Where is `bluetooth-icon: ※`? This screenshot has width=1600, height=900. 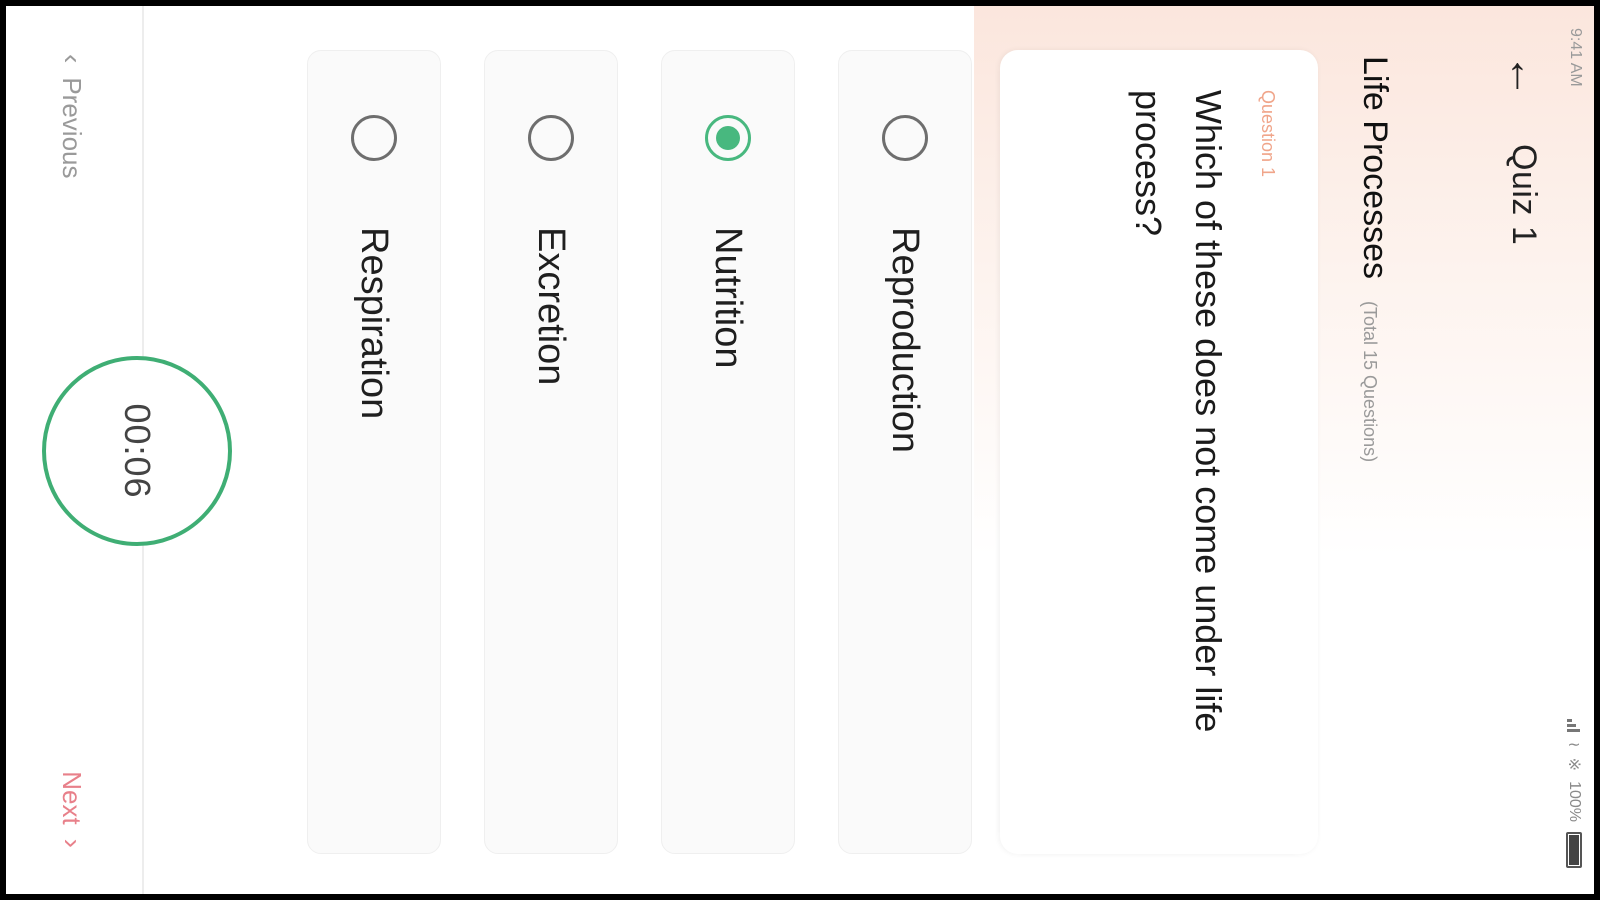
bluetooth-icon: ※ is located at coordinates (1573, 764).